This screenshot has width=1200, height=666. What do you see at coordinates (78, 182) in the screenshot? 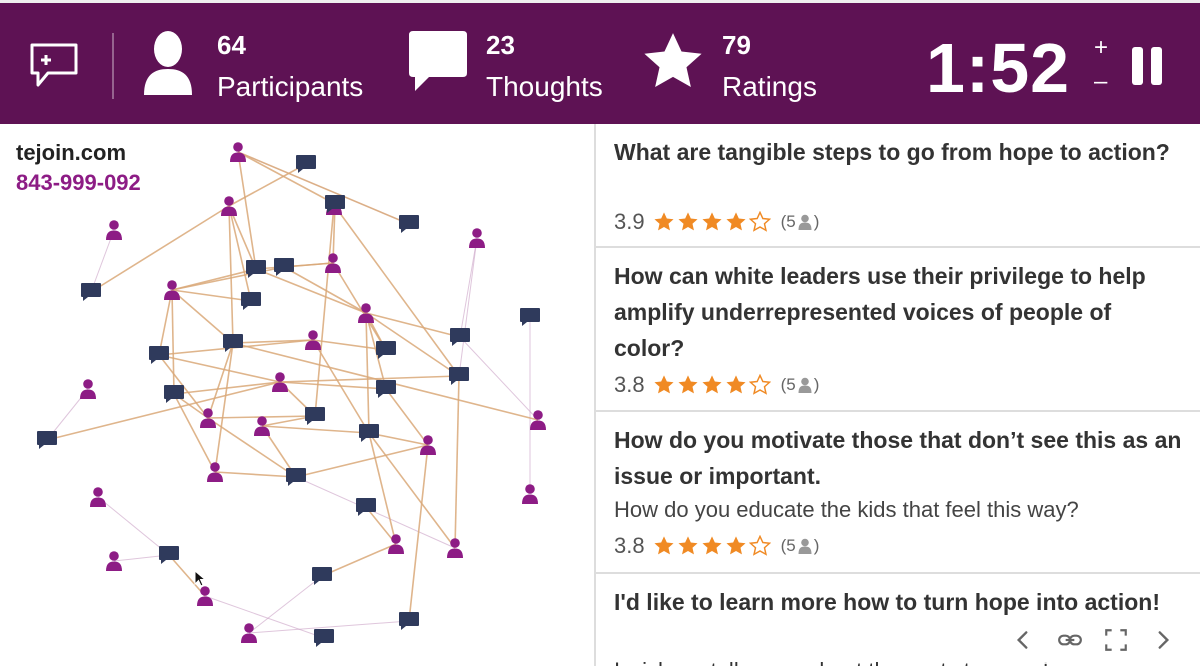
I see `join-code: 843-999-092` at bounding box center [78, 182].